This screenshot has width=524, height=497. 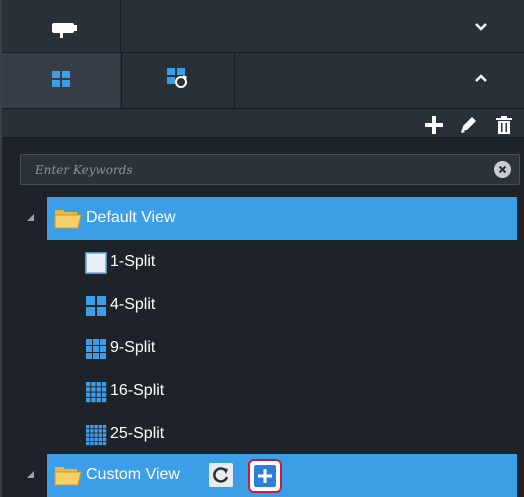 I want to click on window-grid-icon, so click(x=61, y=79).